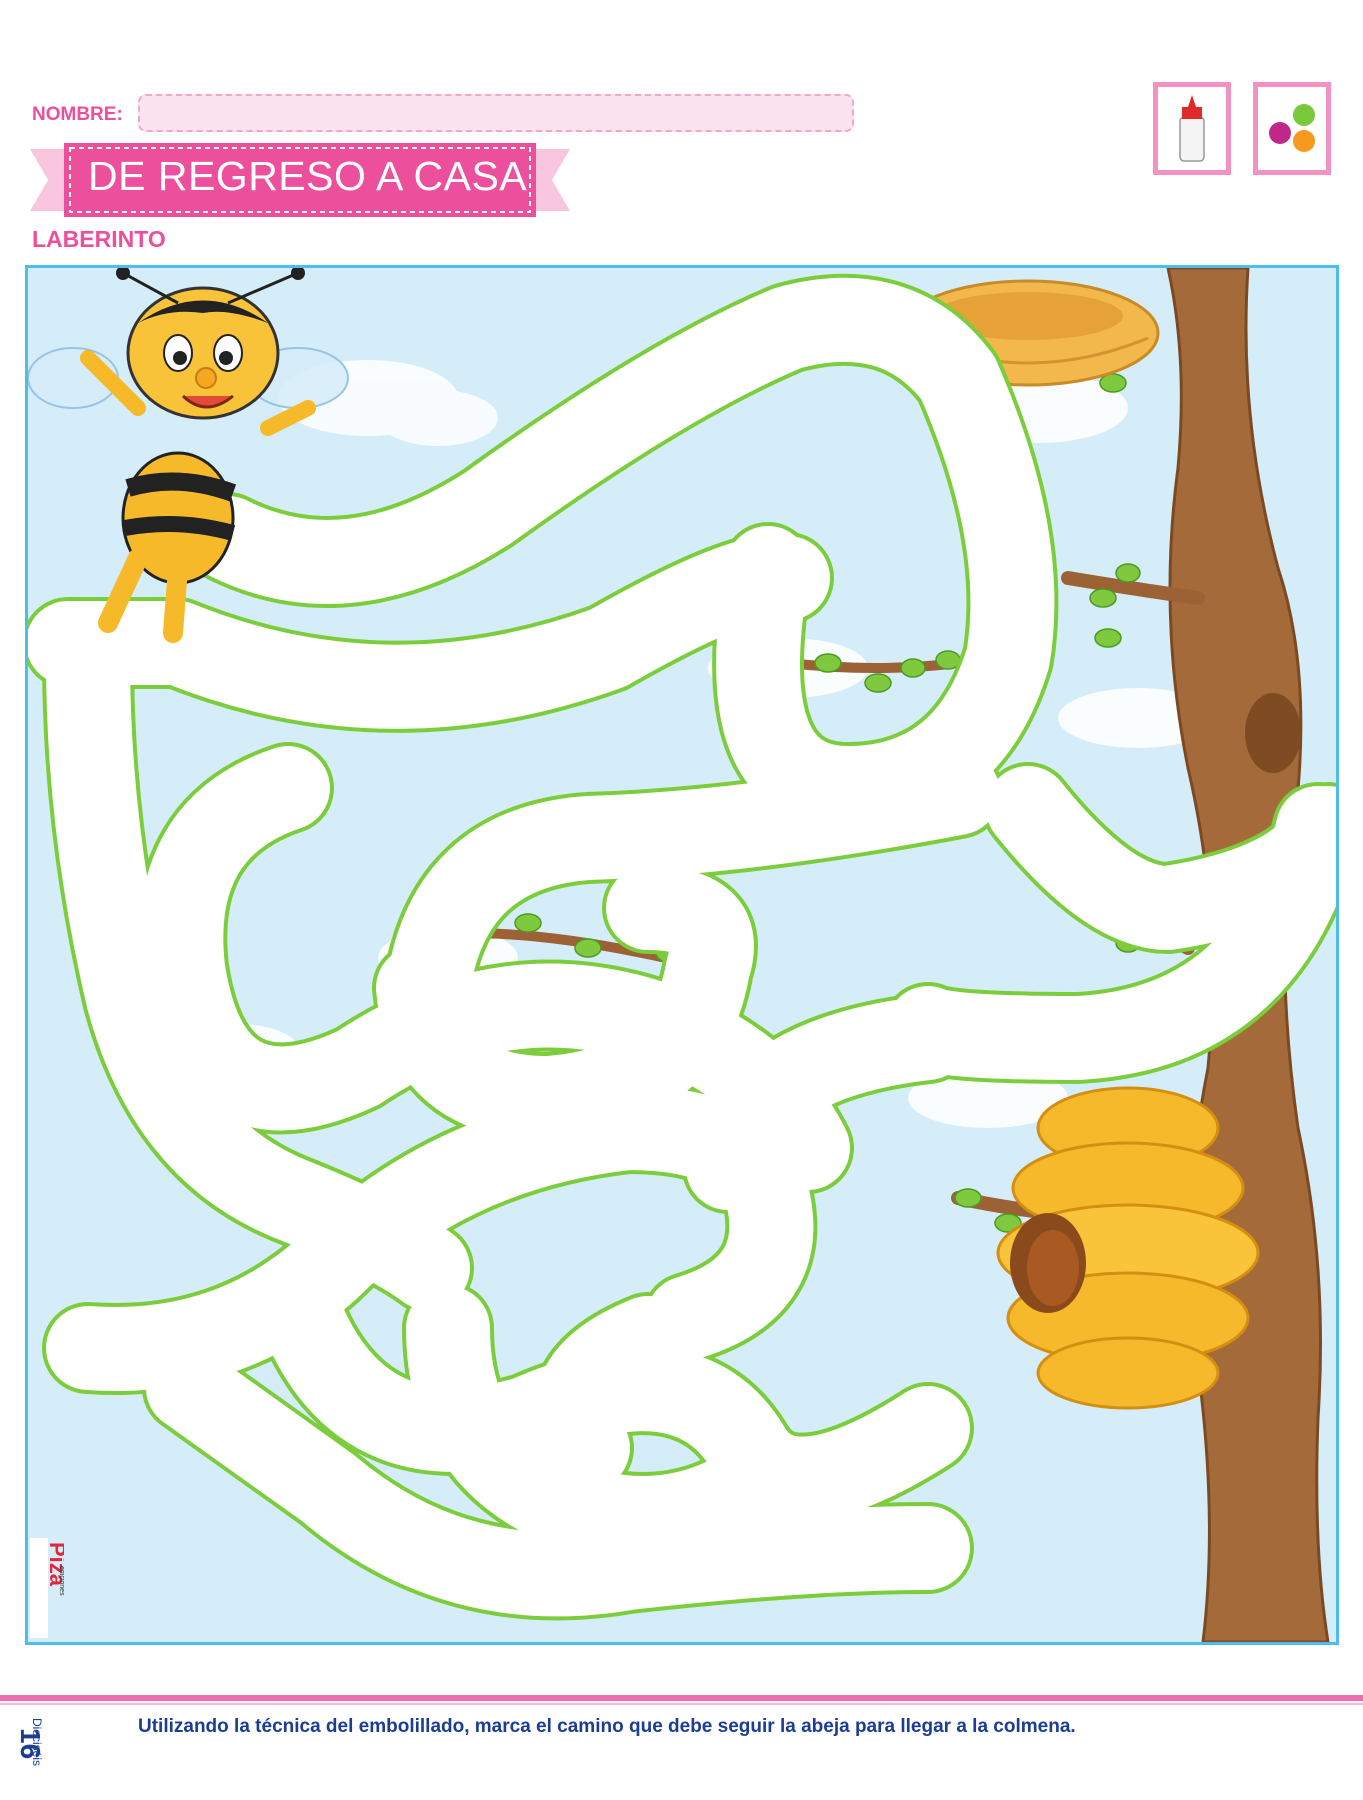 Image resolution: width=1363 pixels, height=1800 pixels. I want to click on piza-logo: Piza ediciones, so click(47, 1588).